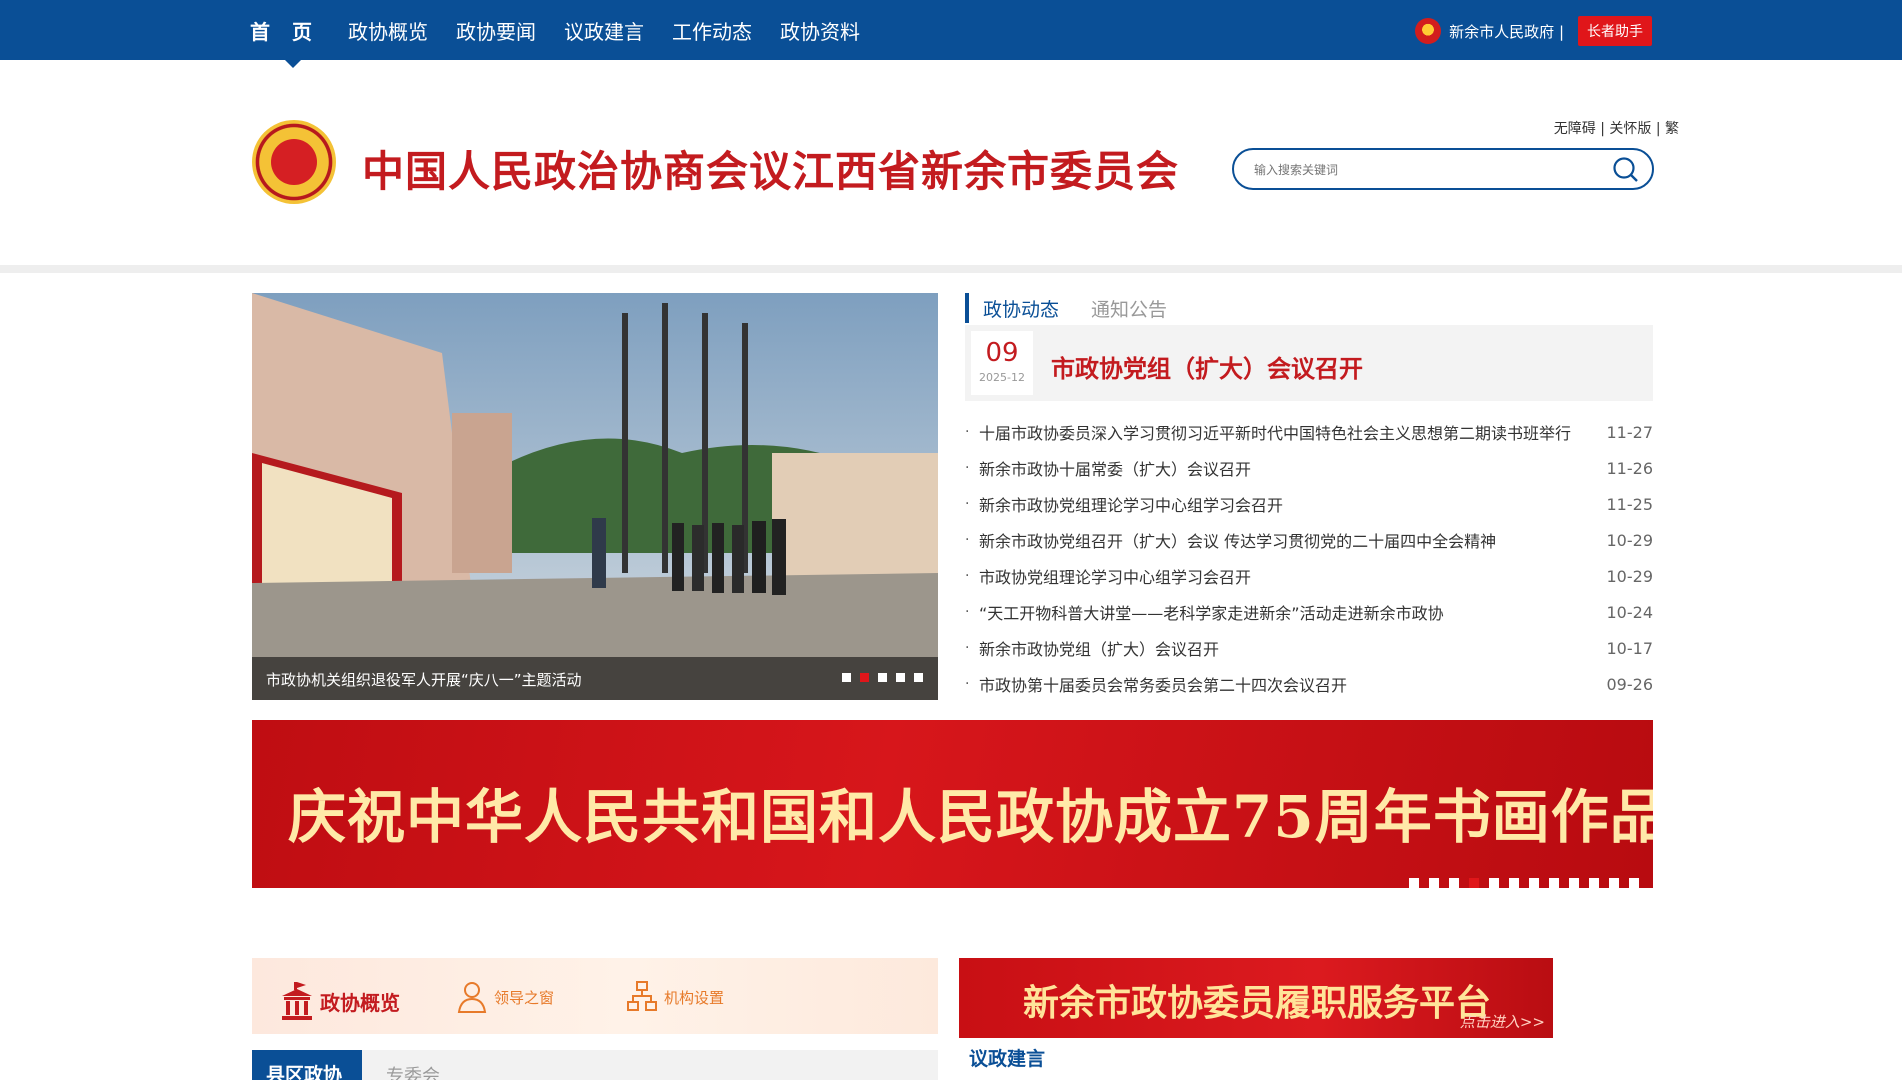 The image size is (1902, 1080). I want to click on featured-date: 09 2025-12, so click(1002, 363).